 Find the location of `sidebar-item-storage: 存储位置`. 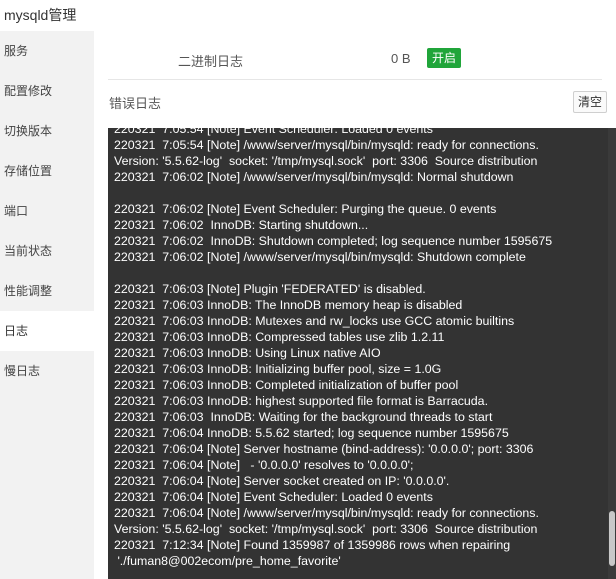

sidebar-item-storage: 存储位置 is located at coordinates (47, 171).